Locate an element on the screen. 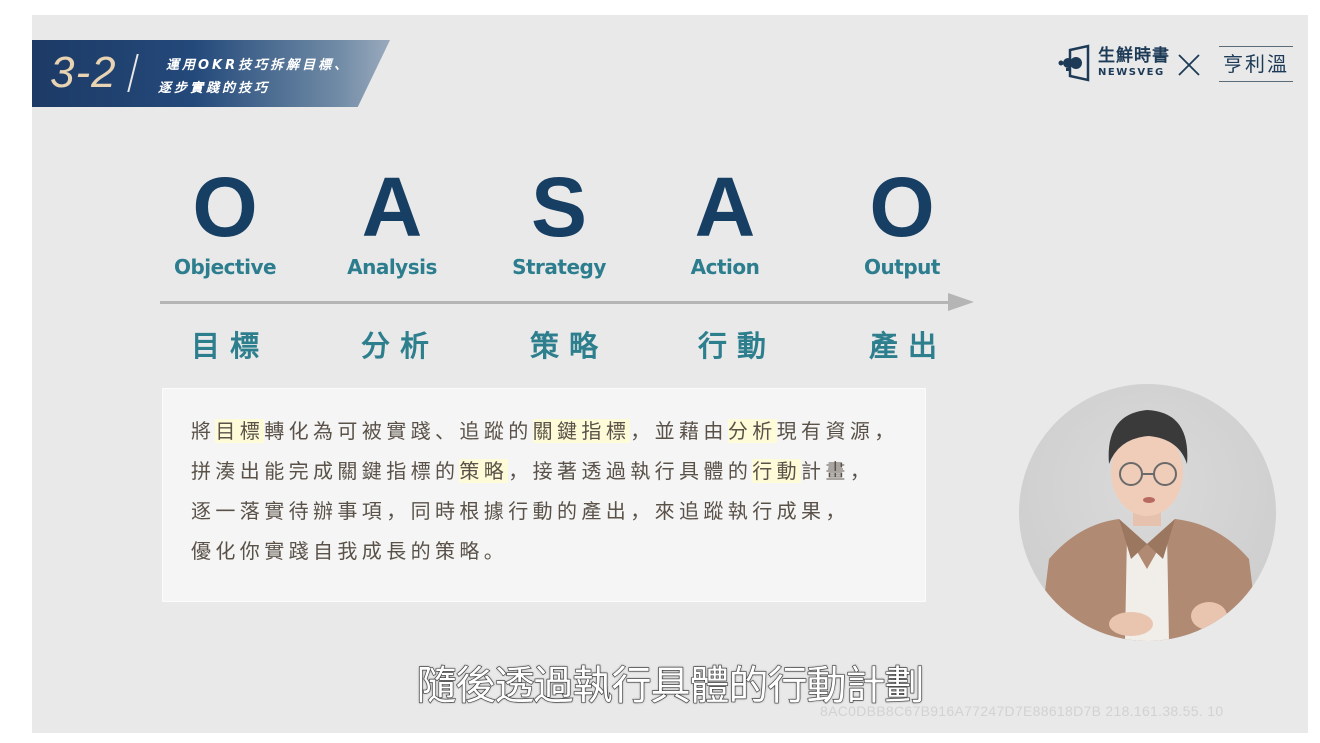  step-english: Strategy is located at coordinates (559, 267).